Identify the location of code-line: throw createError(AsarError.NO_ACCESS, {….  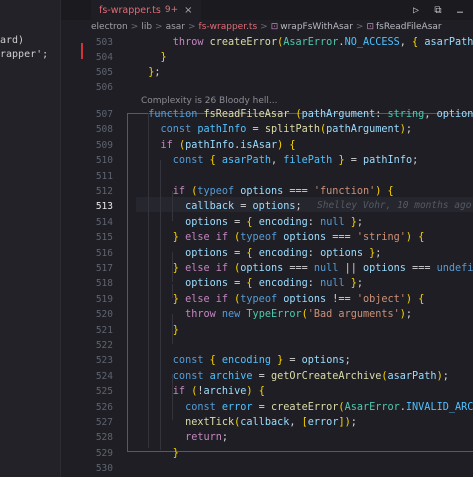
(304, 42).